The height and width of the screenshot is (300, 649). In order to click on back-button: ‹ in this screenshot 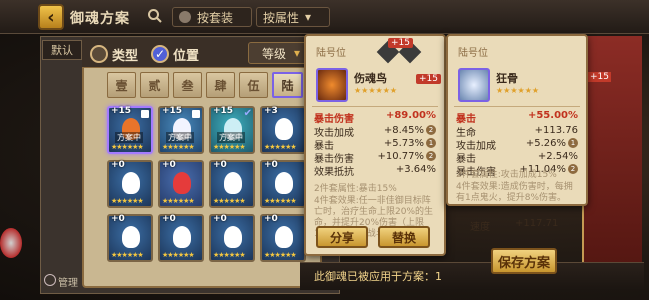, I will do `click(51, 17)`.